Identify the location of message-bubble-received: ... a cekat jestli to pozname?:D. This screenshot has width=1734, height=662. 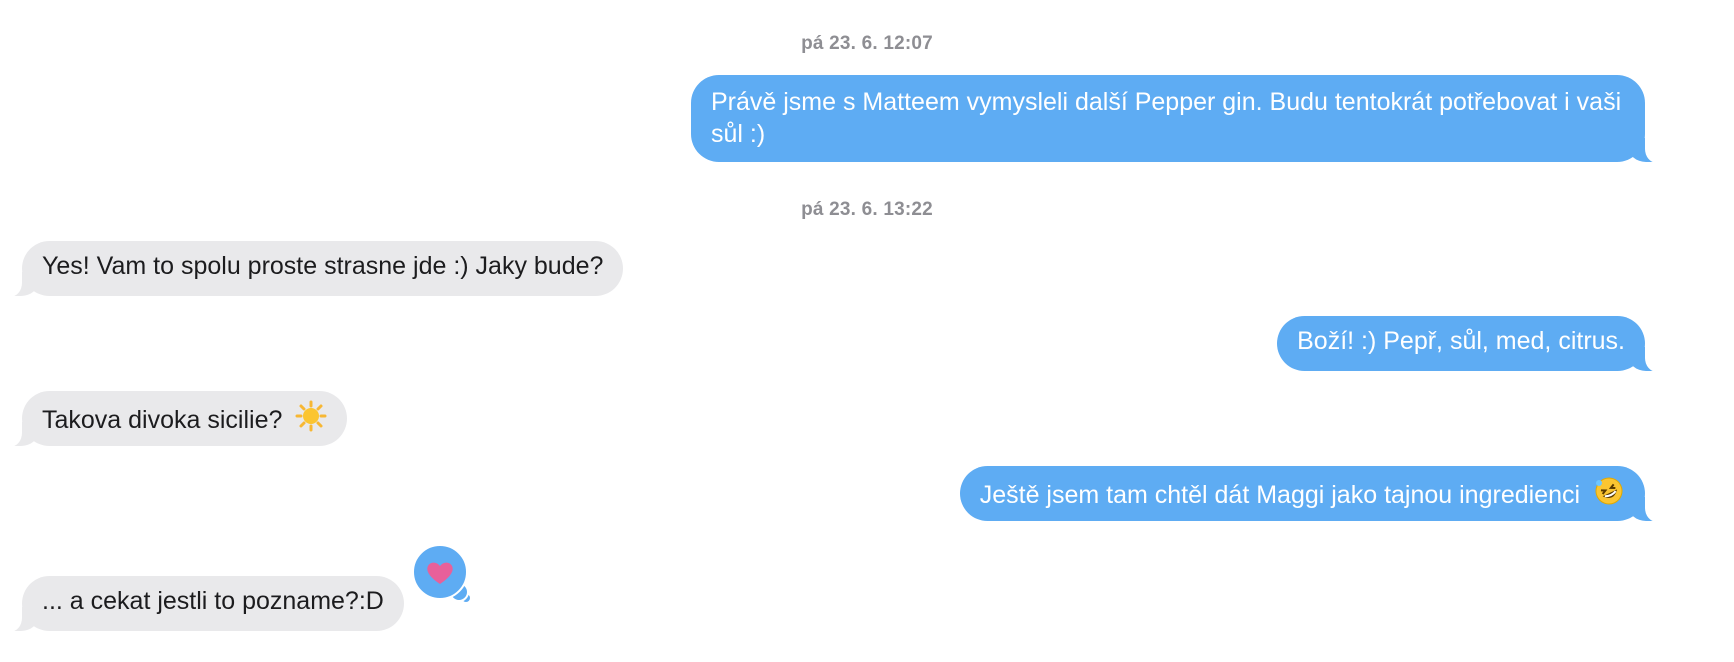
(202, 604).